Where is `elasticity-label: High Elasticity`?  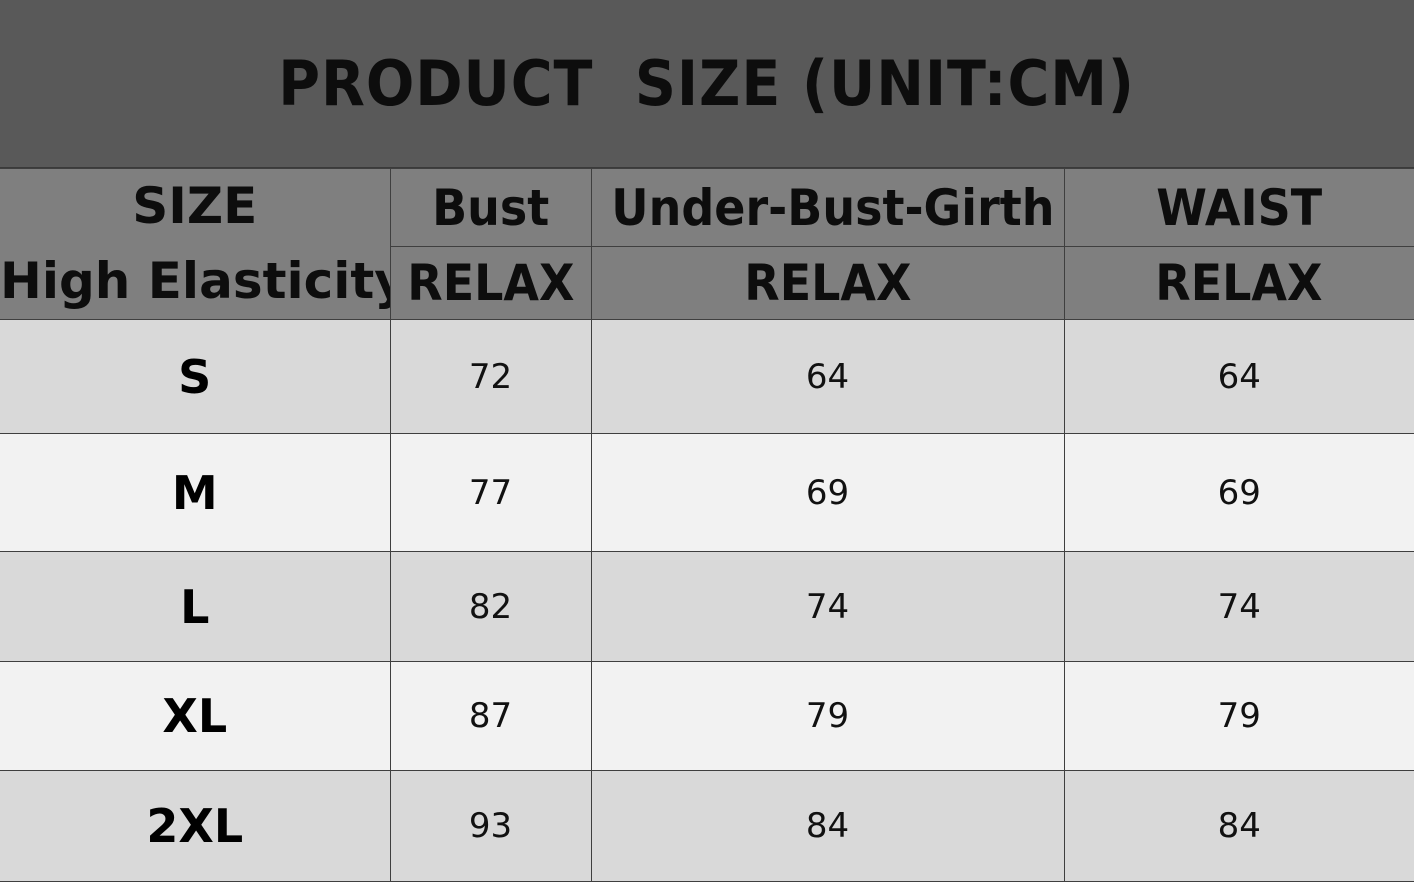
elasticity-label: High Elasticity is located at coordinates (195, 281).